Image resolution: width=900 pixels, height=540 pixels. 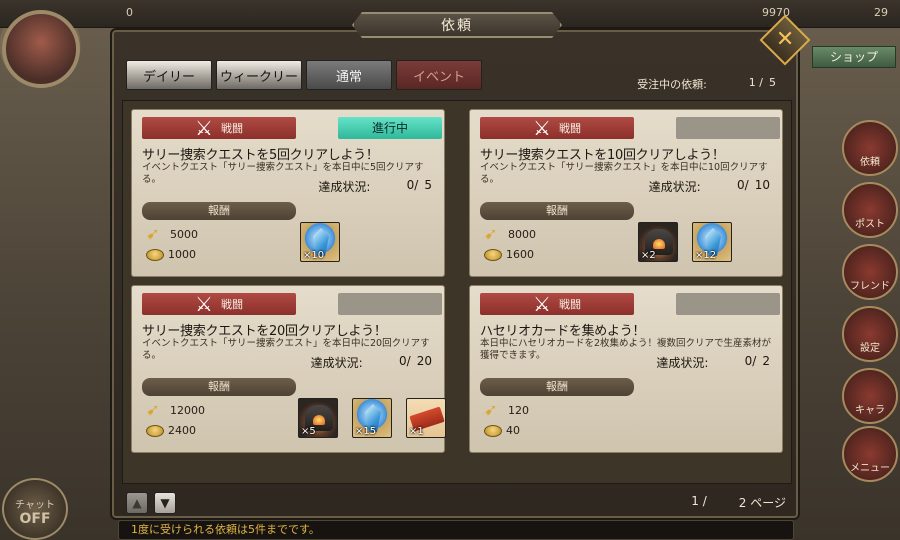 I want to click on quest-progress: 達成状況: 0/20, so click(x=371, y=362).